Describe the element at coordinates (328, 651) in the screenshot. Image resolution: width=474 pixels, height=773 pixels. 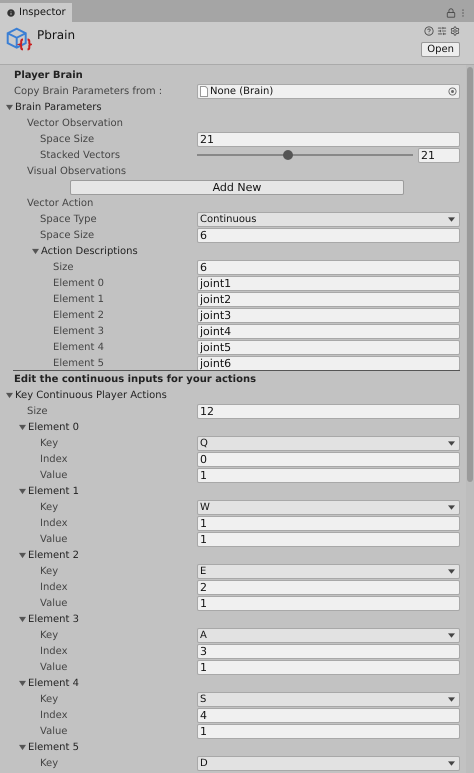
I see `text-field: 3` at that location.